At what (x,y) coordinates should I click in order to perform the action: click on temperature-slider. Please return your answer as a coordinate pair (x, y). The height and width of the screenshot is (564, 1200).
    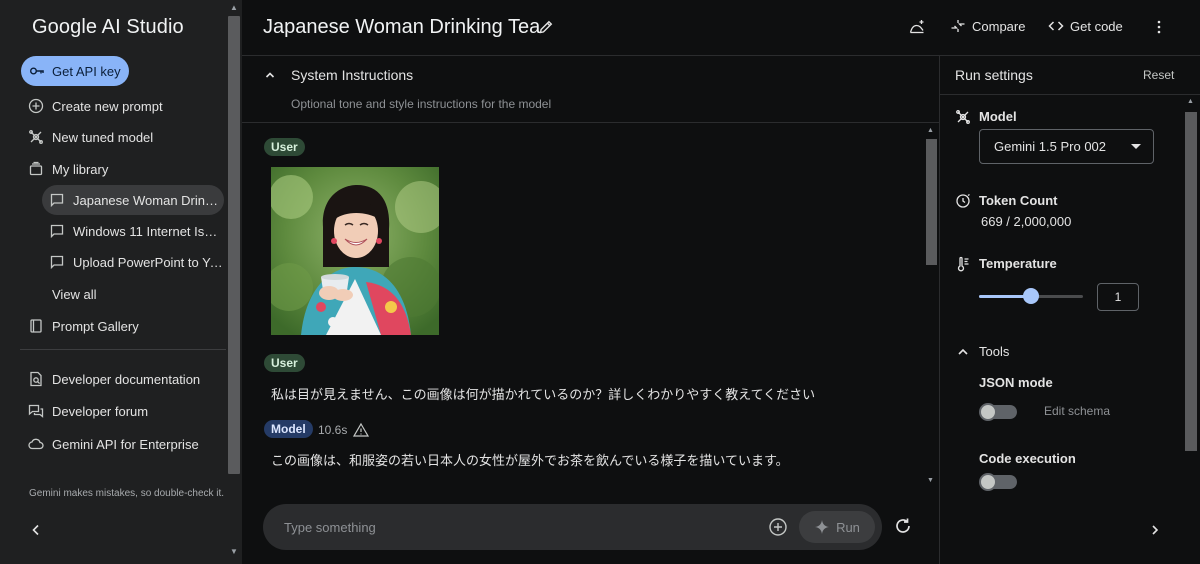
    Looking at the image, I should click on (1031, 296).